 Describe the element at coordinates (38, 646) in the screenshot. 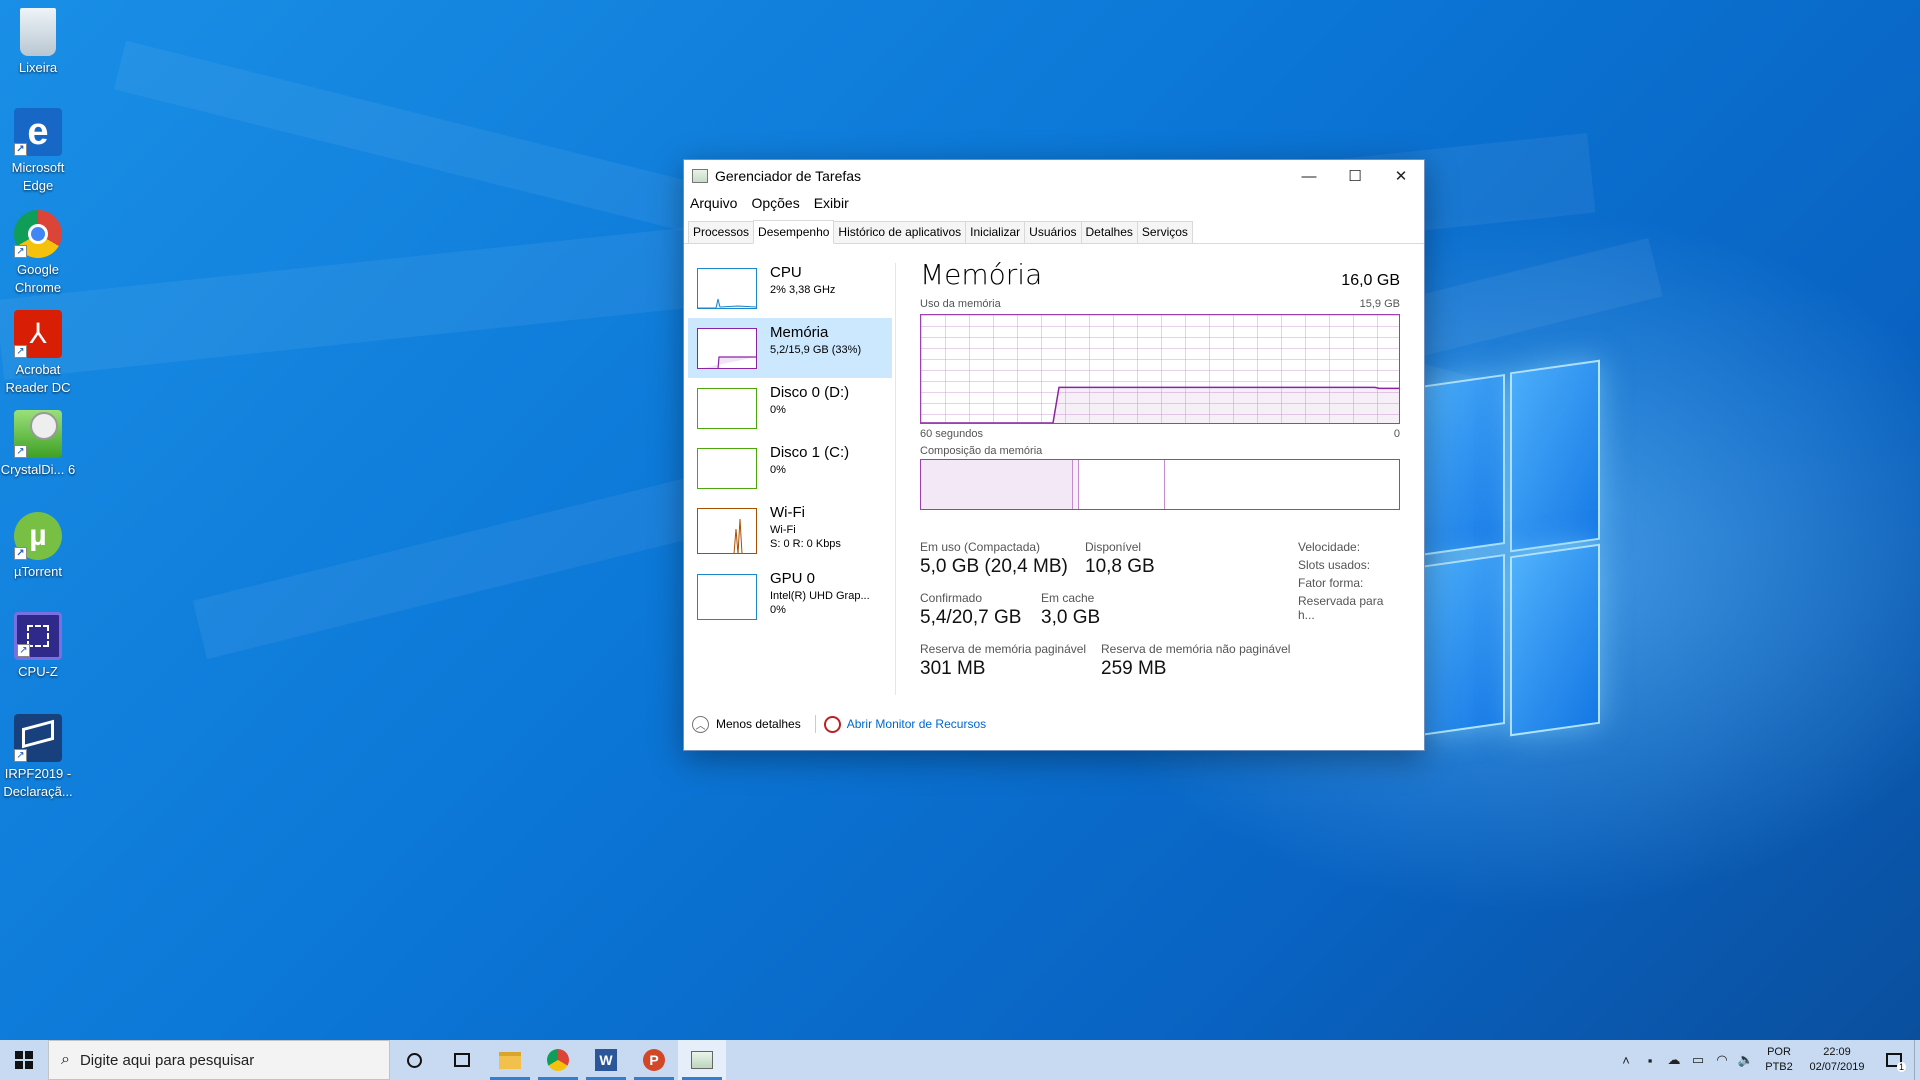

I see `desktop-icon-cpuz: ↗ CPU-Z` at that location.